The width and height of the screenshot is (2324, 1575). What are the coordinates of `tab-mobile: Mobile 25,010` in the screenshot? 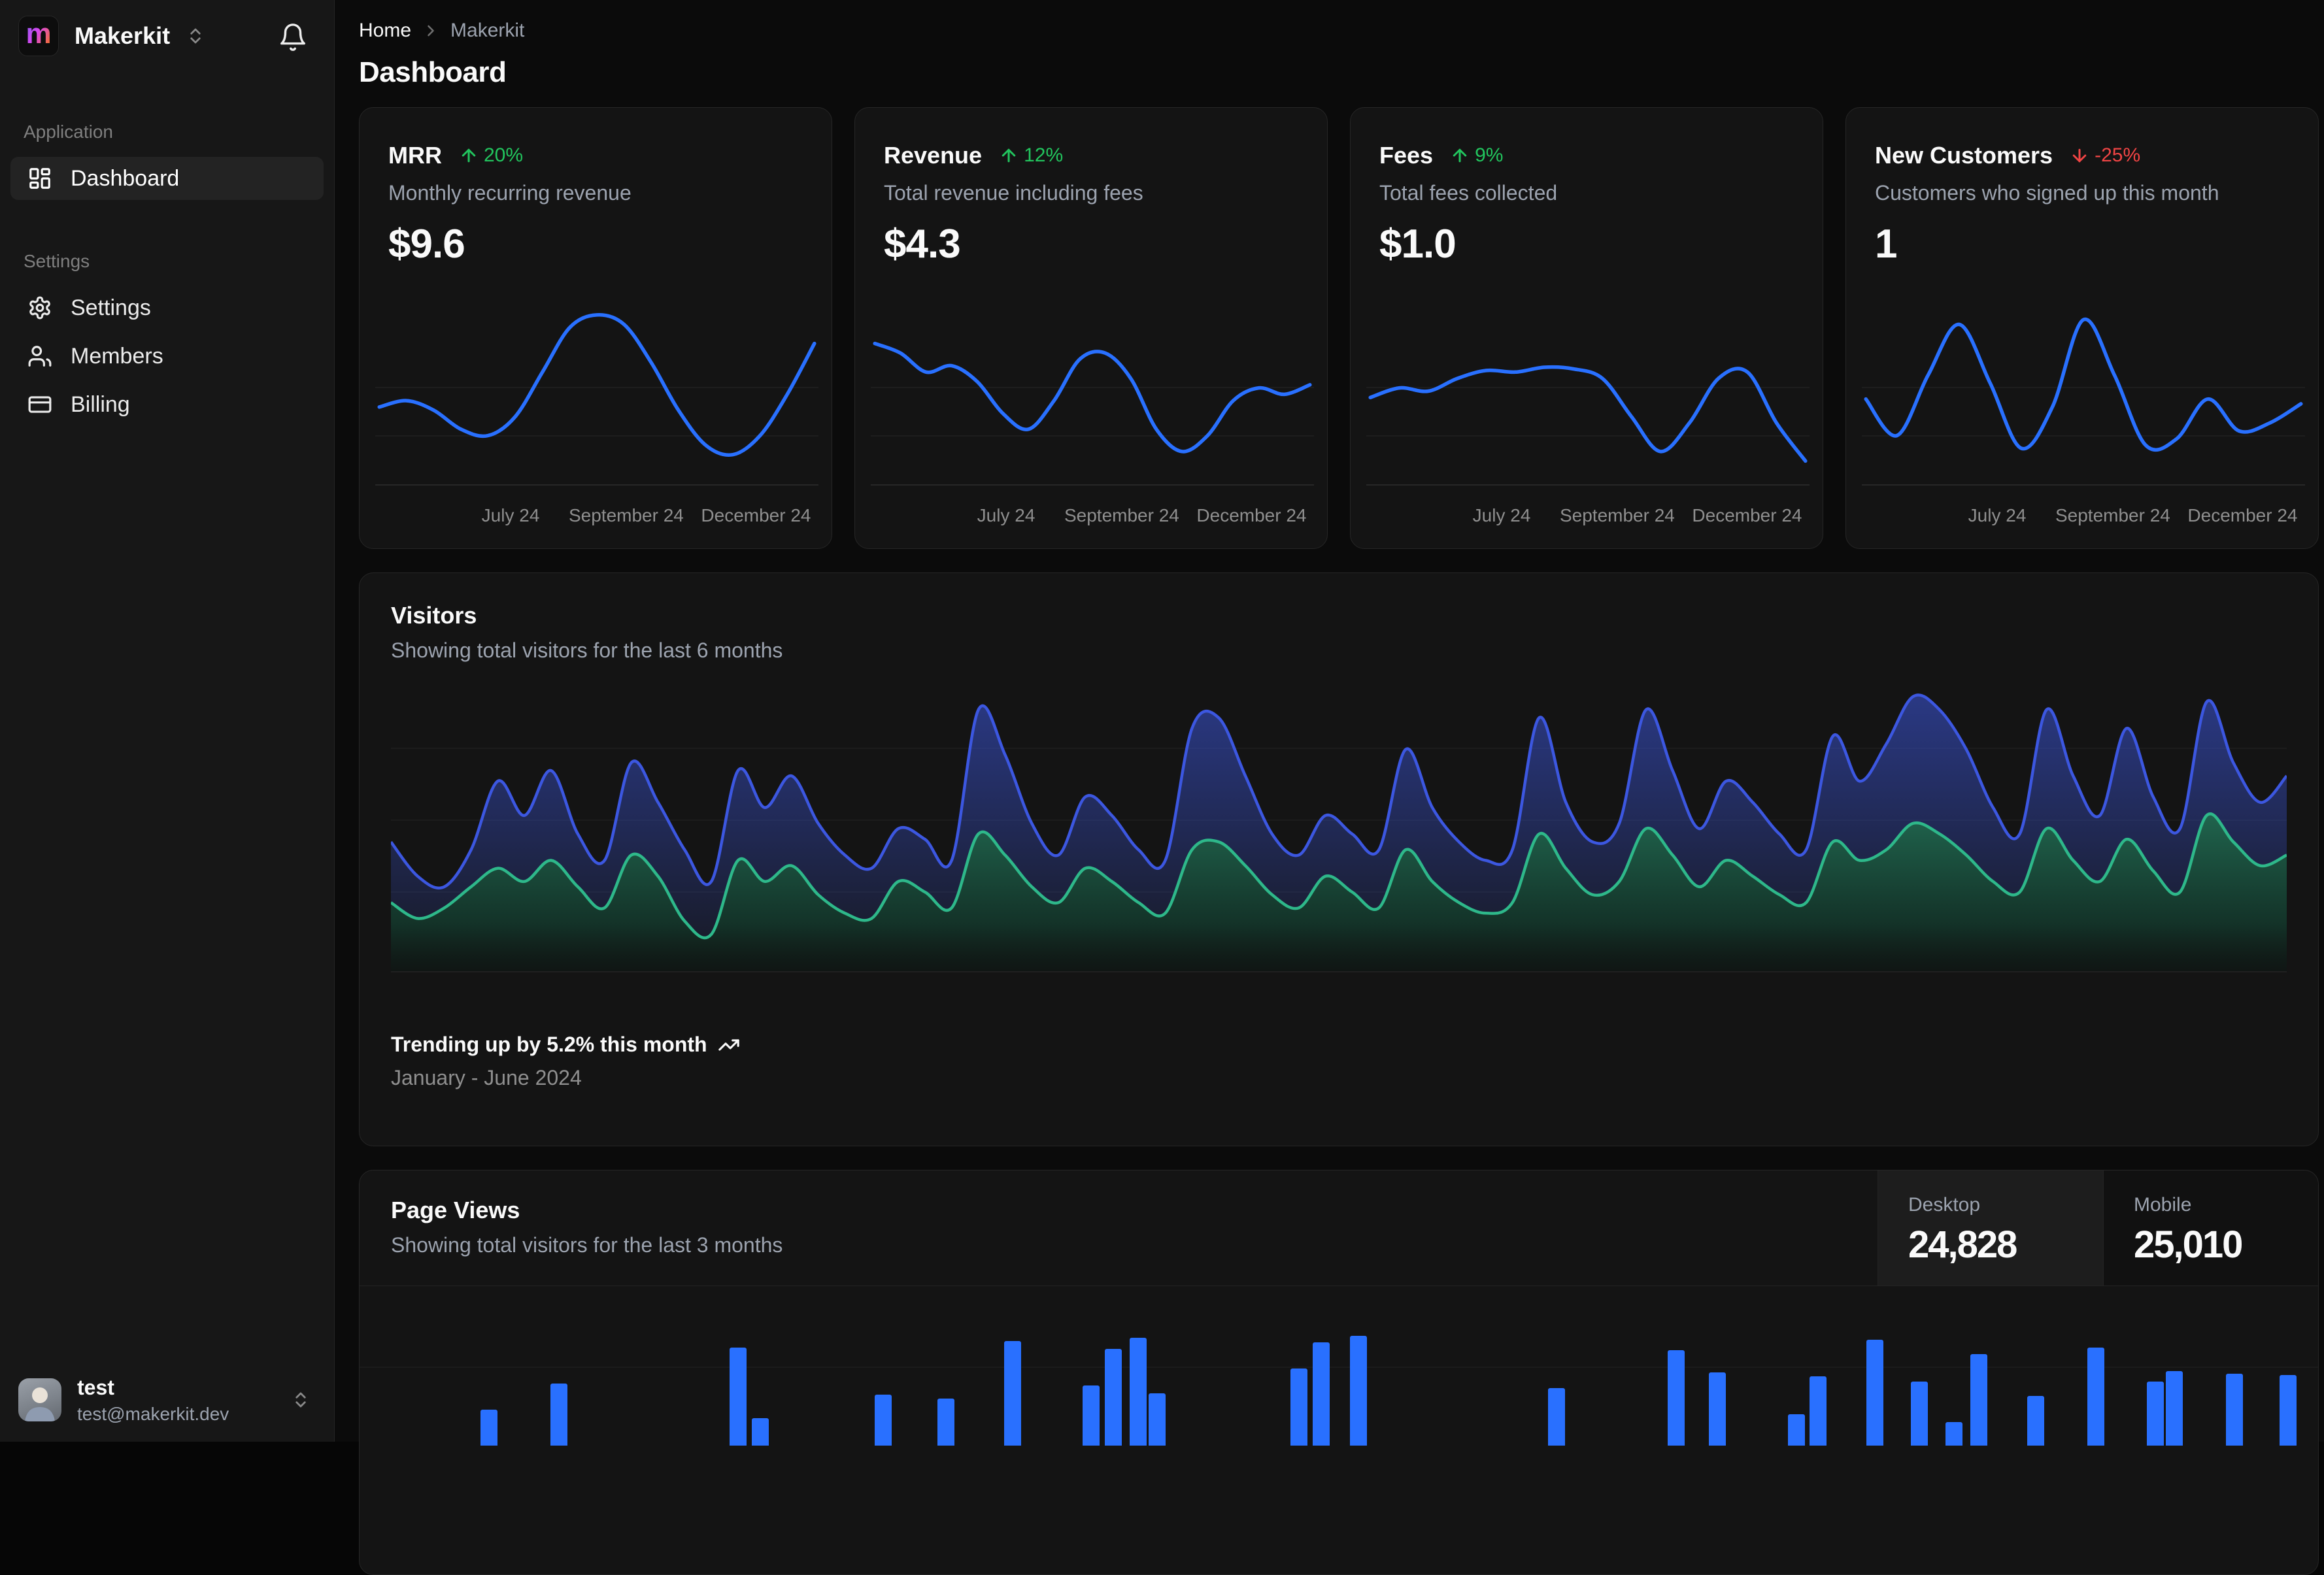 It's located at (2210, 1227).